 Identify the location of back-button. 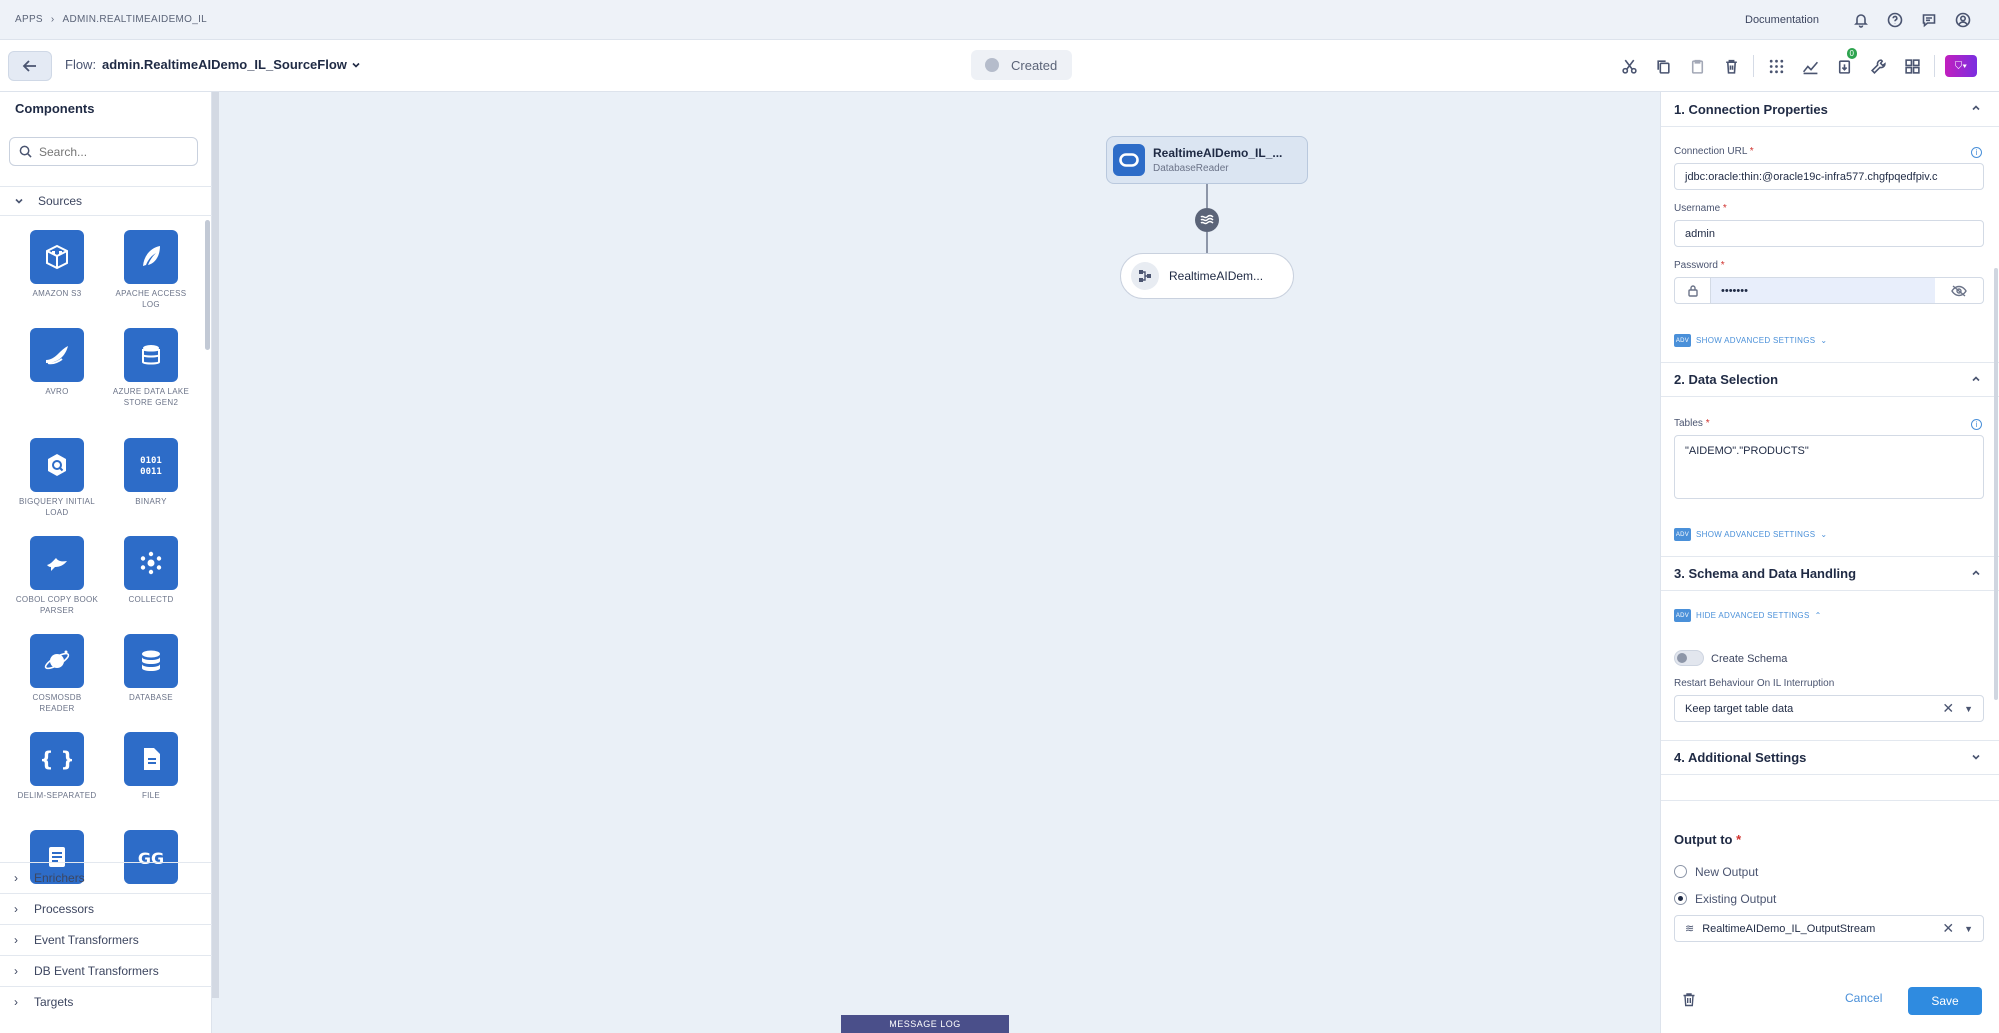
(30, 66).